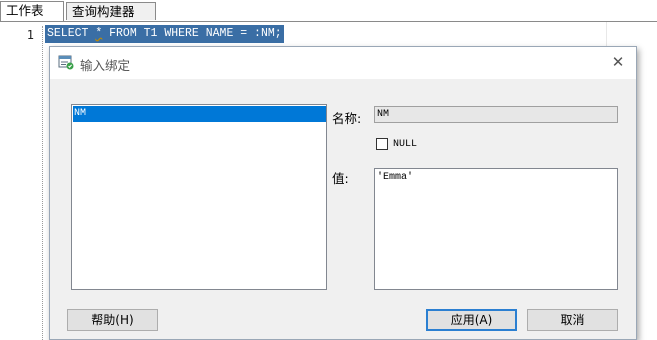 Image resolution: width=657 pixels, height=340 pixels. Describe the element at coordinates (382, 144) in the screenshot. I see `null-checkbox` at that location.